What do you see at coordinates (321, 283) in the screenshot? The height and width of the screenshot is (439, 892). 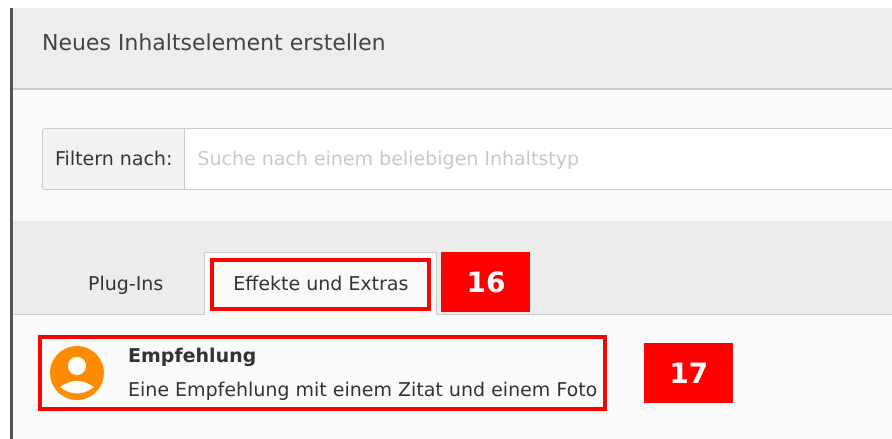 I see `tab: Effekte und Extras` at bounding box center [321, 283].